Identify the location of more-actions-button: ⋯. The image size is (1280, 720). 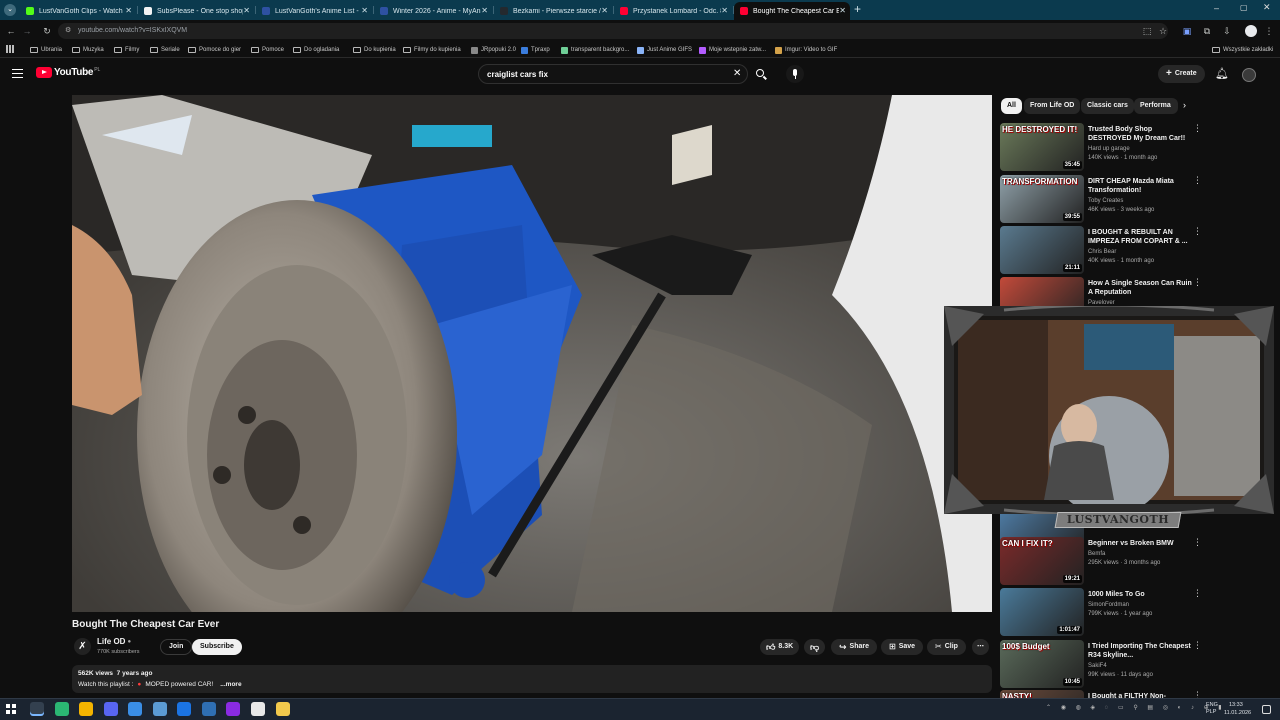
(980, 647).